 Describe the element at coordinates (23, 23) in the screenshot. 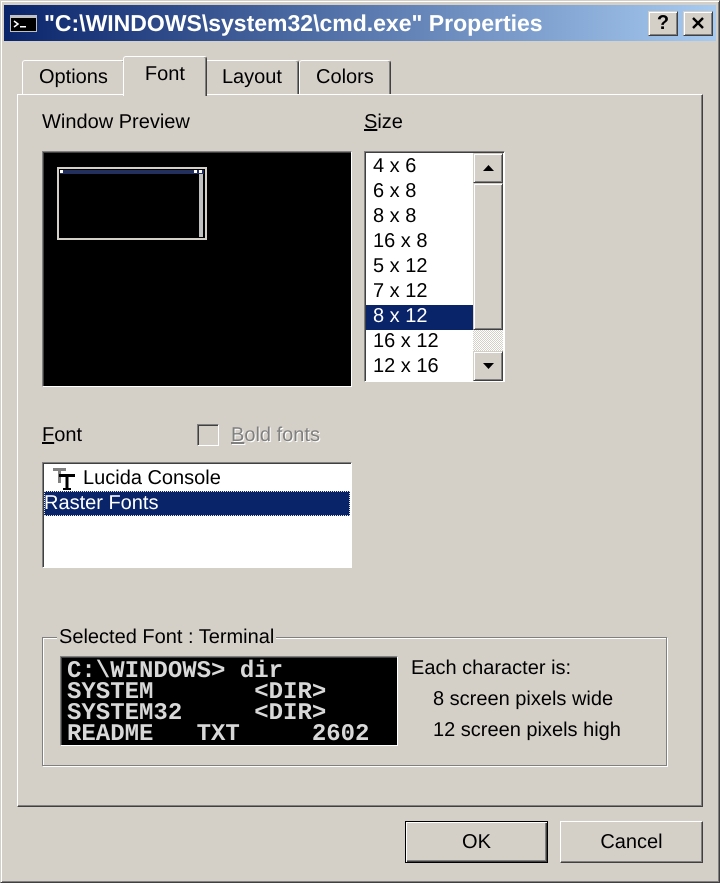

I see `console-icon` at that location.